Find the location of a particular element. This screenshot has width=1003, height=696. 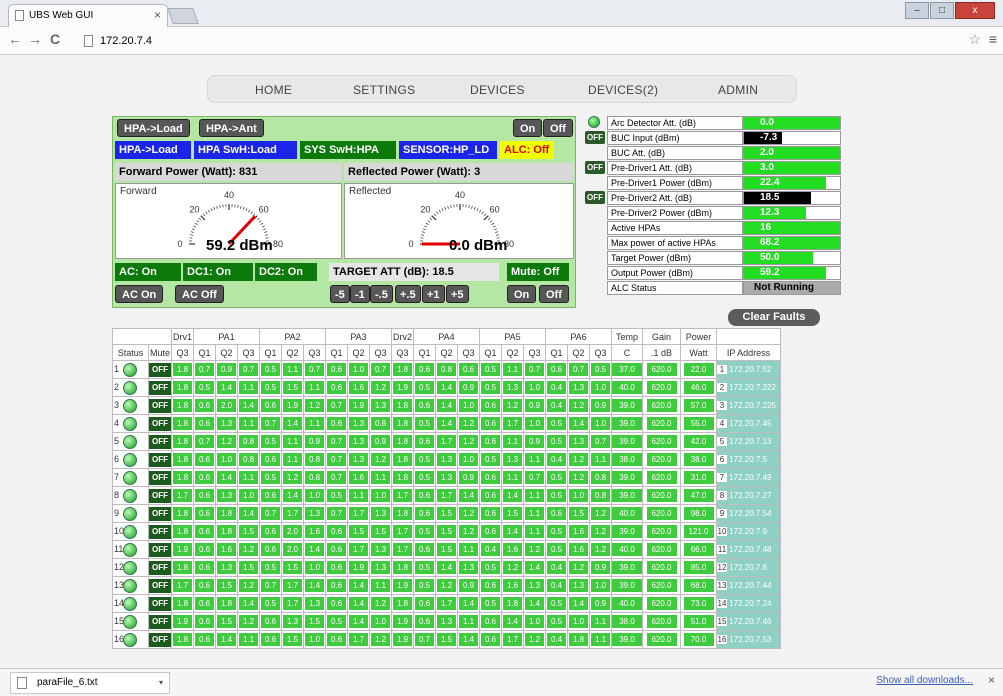

ac-off-button: AC Off is located at coordinates (199, 294).